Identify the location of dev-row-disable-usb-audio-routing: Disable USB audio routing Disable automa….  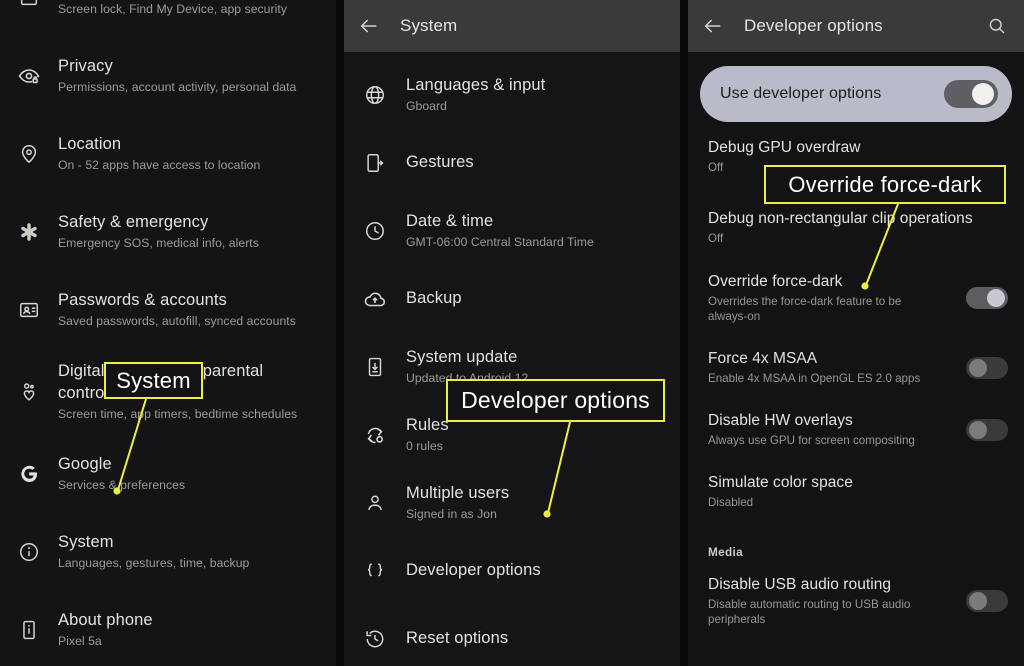
(856, 600).